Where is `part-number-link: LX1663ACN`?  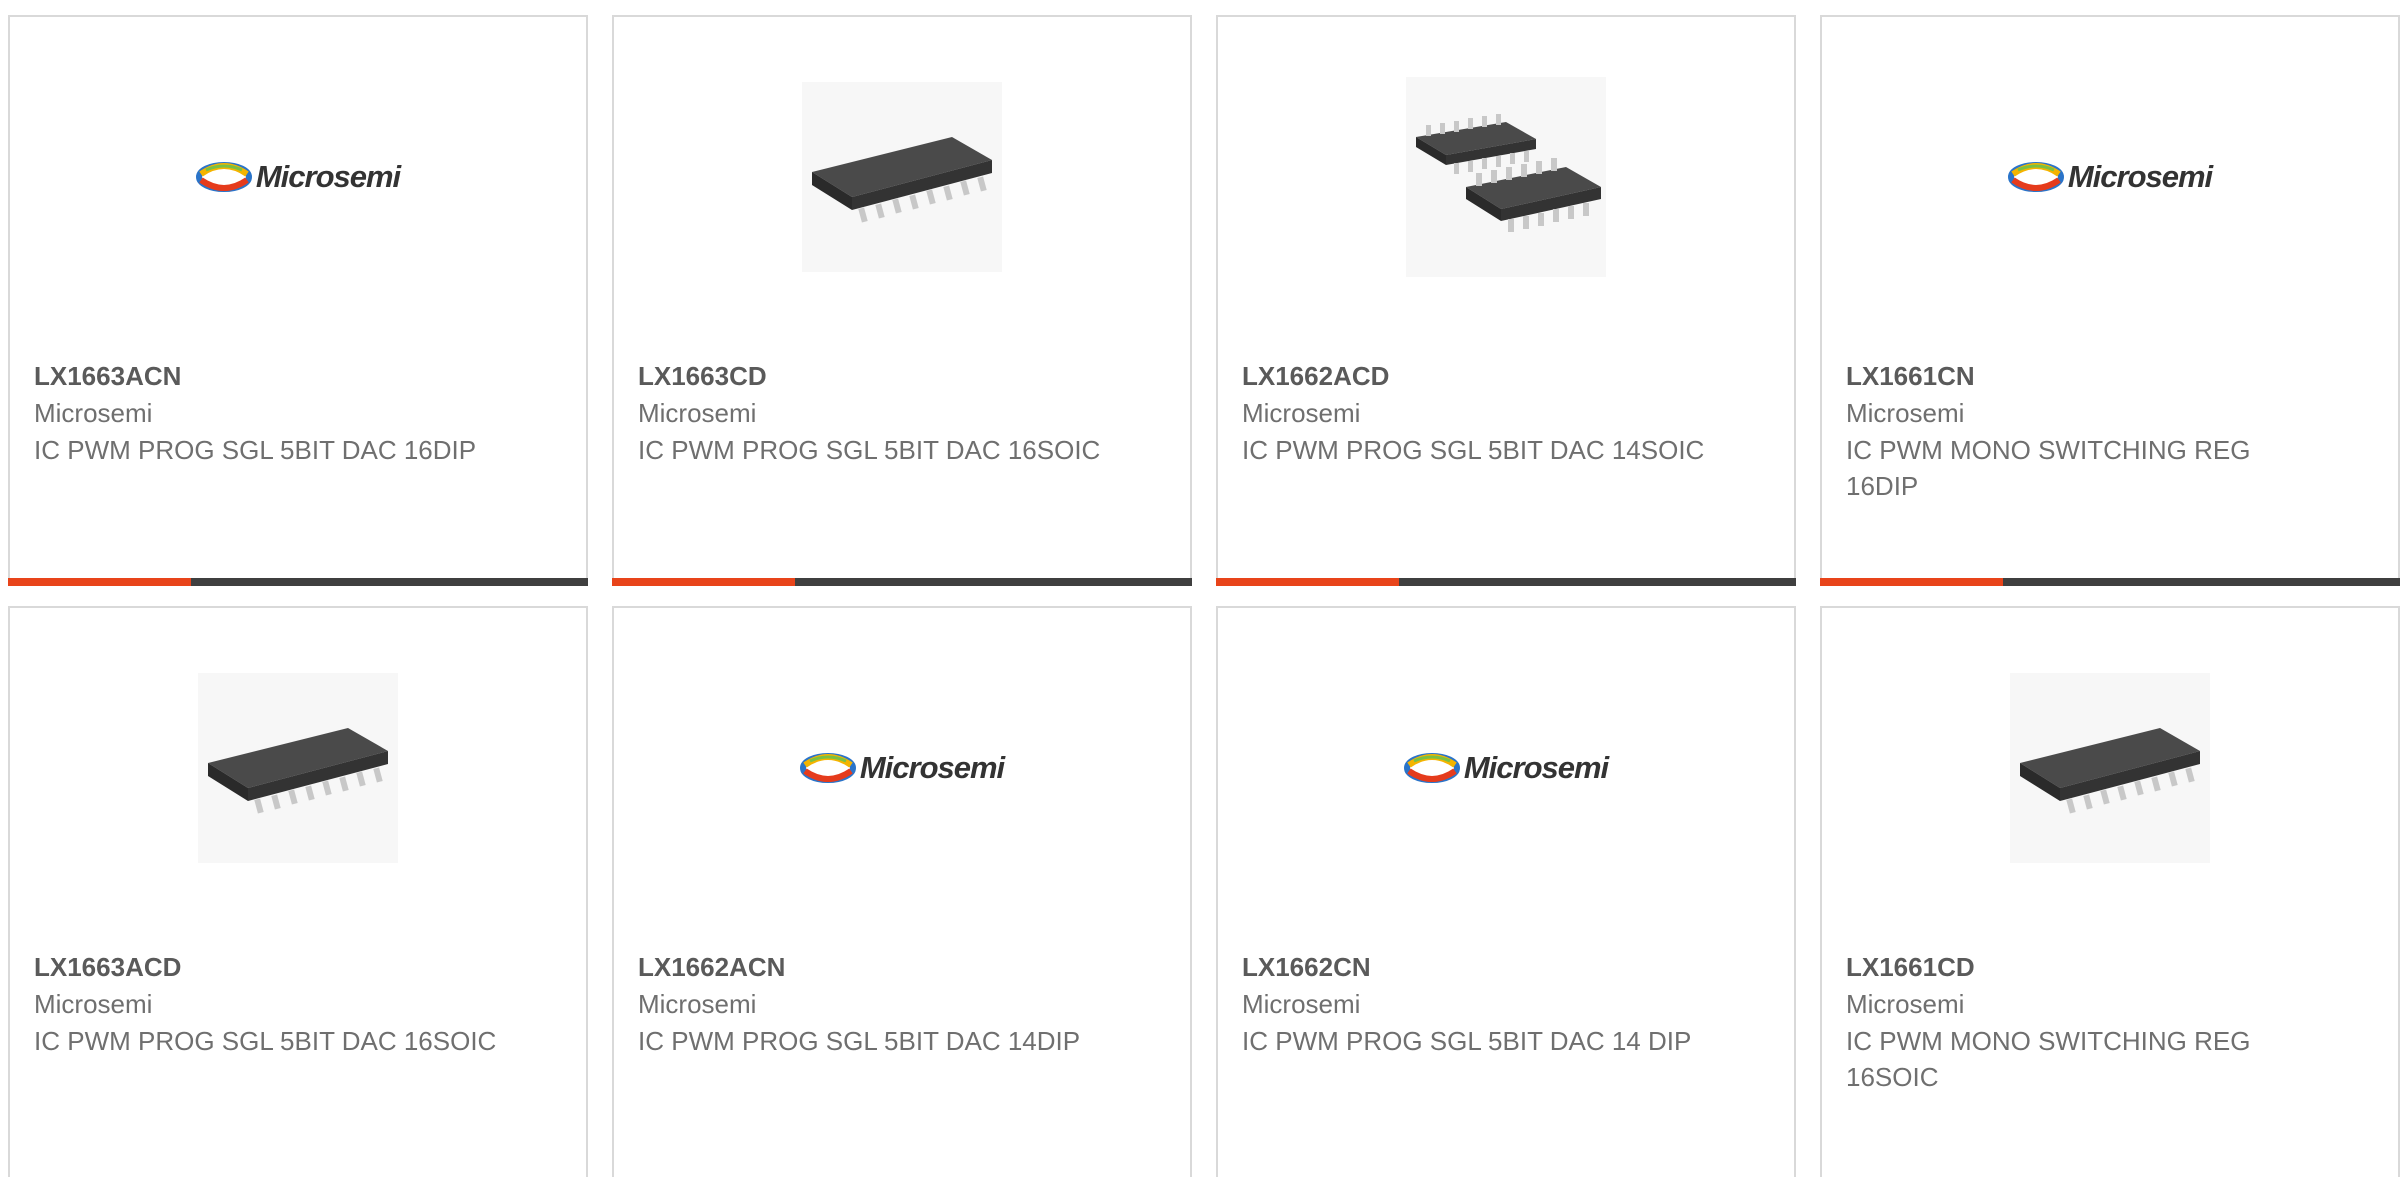 part-number-link: LX1663ACN is located at coordinates (298, 376).